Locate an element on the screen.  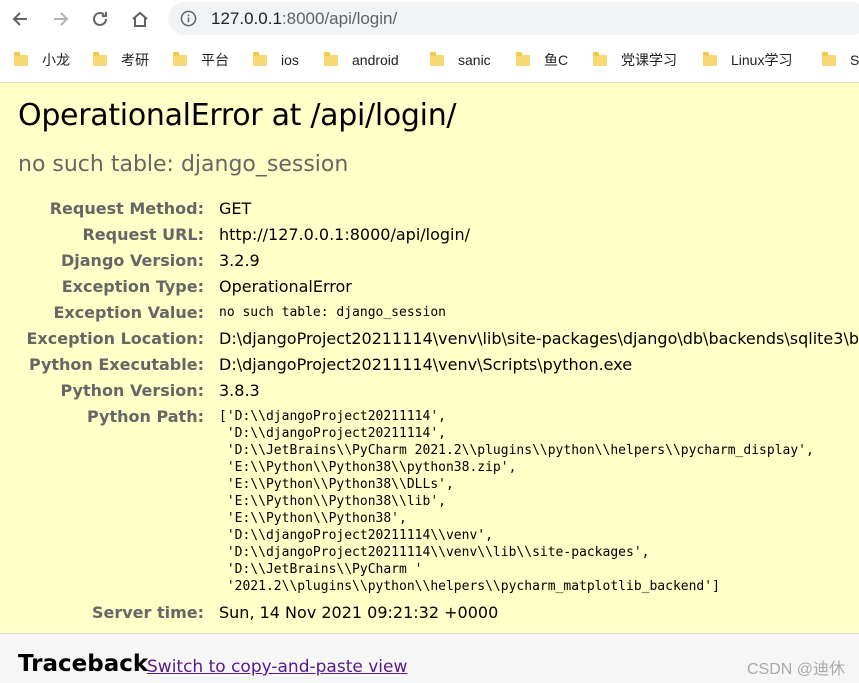
traceback-title: Traceback is located at coordinates (83, 664).